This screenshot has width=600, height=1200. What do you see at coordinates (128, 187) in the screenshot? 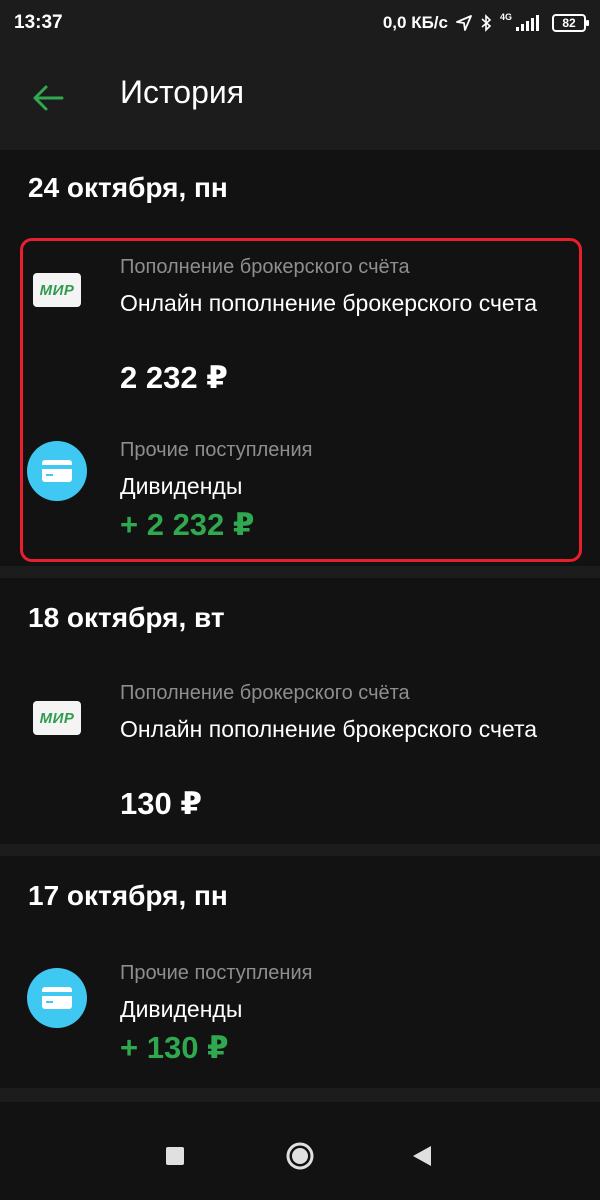
I see `date-heading: 24 октября, пн` at bounding box center [128, 187].